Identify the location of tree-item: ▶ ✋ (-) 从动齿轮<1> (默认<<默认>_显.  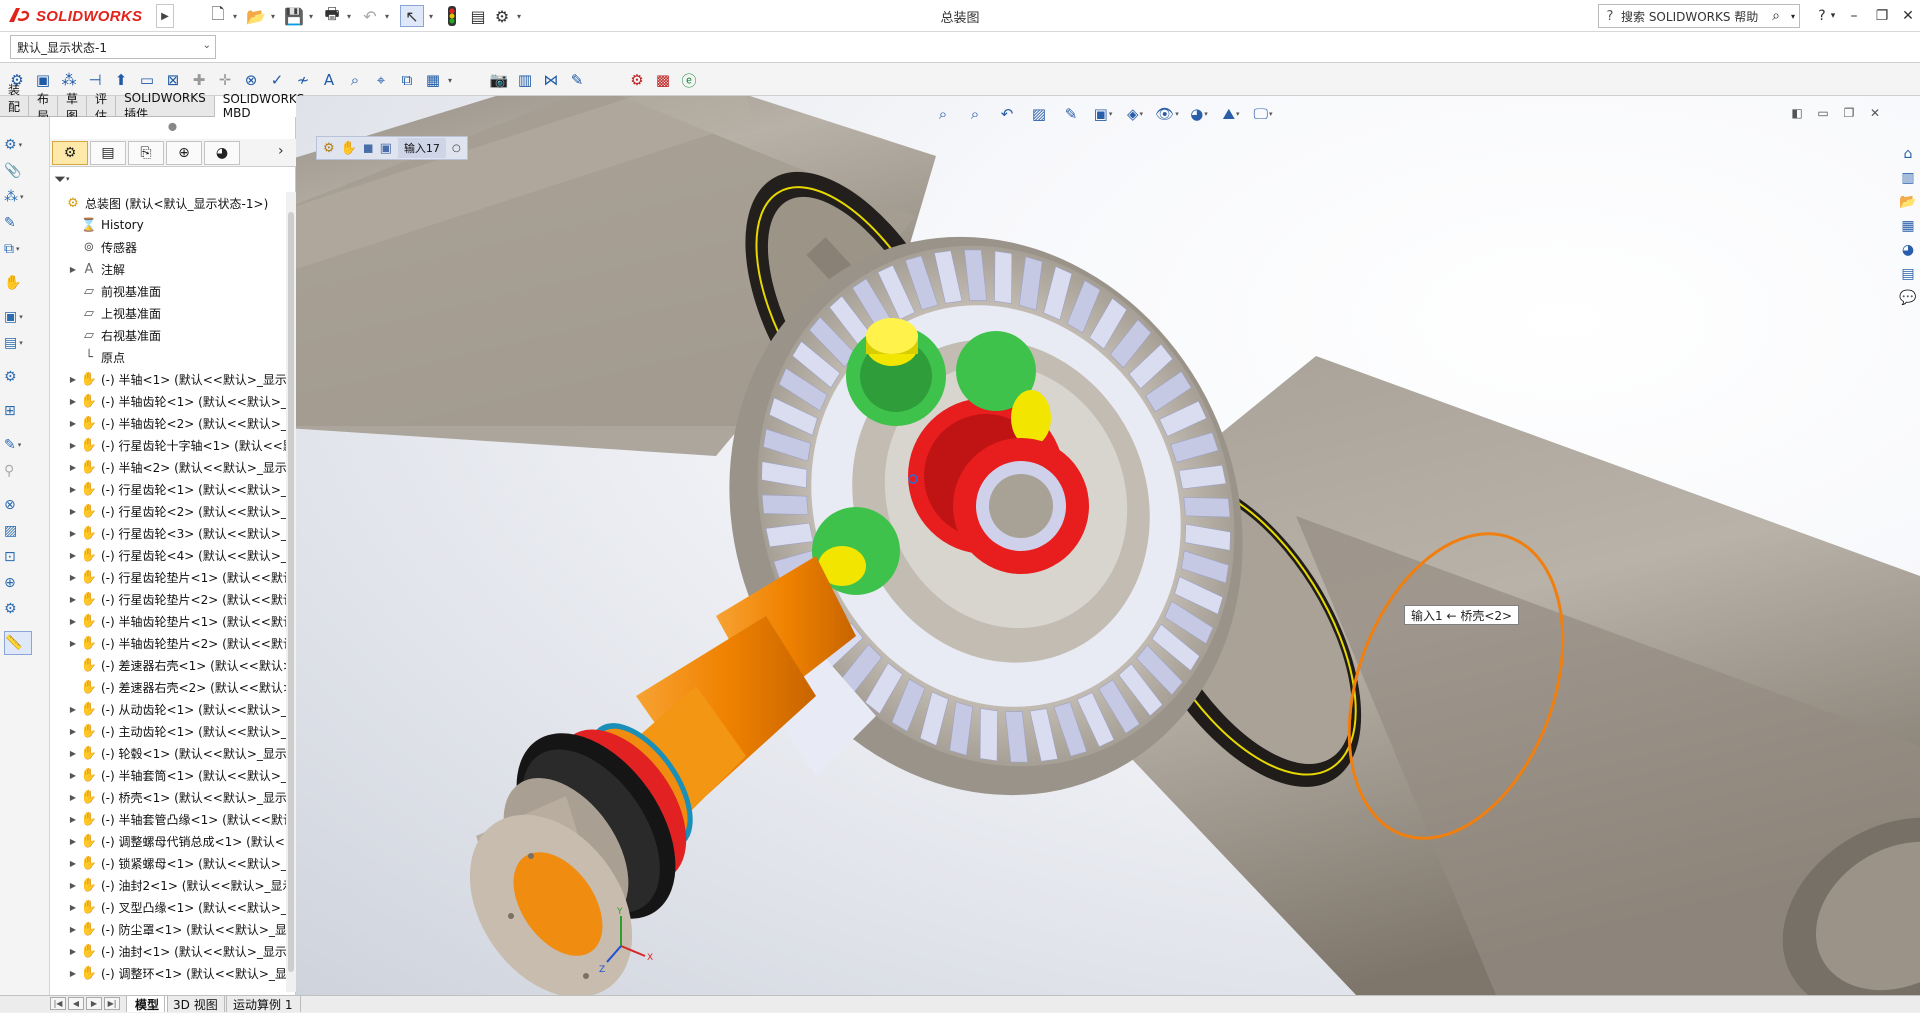
(168, 709).